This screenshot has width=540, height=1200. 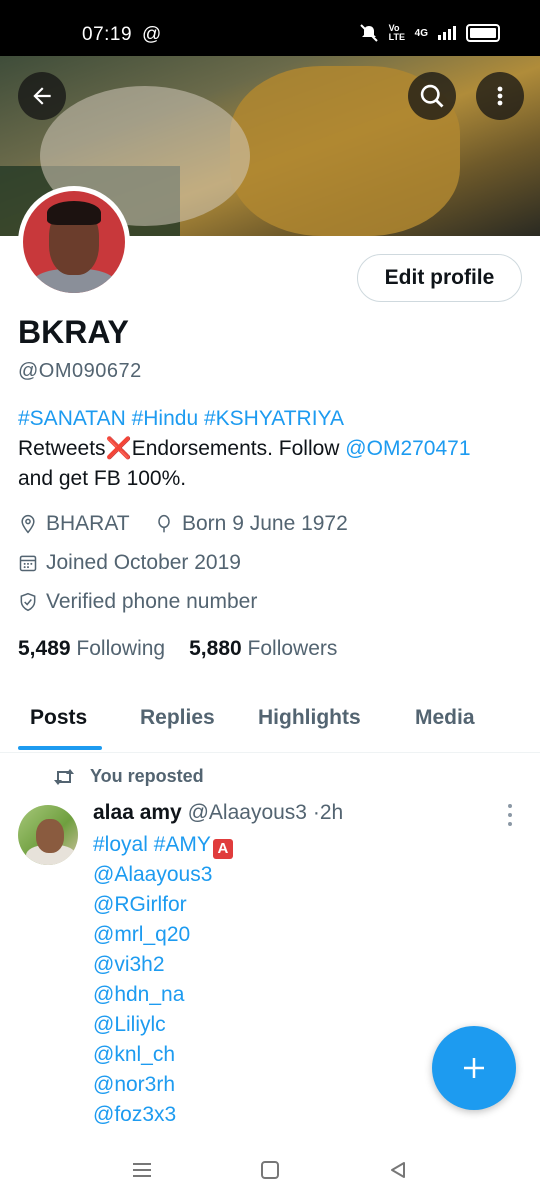 I want to click on post-more-icon, so click(x=510, y=815).